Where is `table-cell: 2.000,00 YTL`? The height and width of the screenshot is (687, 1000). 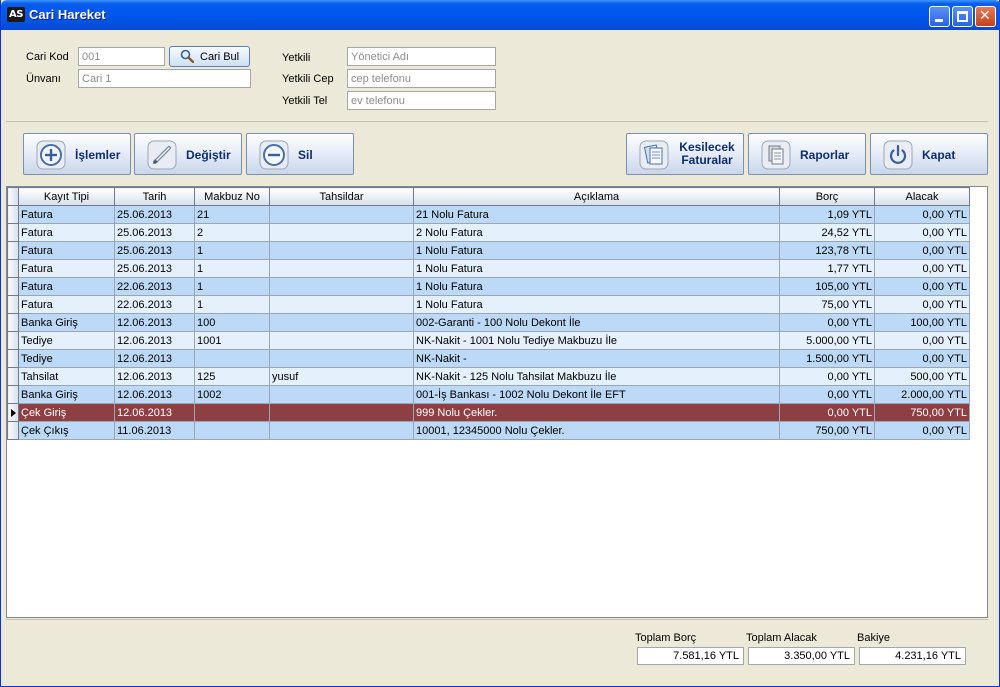 table-cell: 2.000,00 YTL is located at coordinates (922, 394).